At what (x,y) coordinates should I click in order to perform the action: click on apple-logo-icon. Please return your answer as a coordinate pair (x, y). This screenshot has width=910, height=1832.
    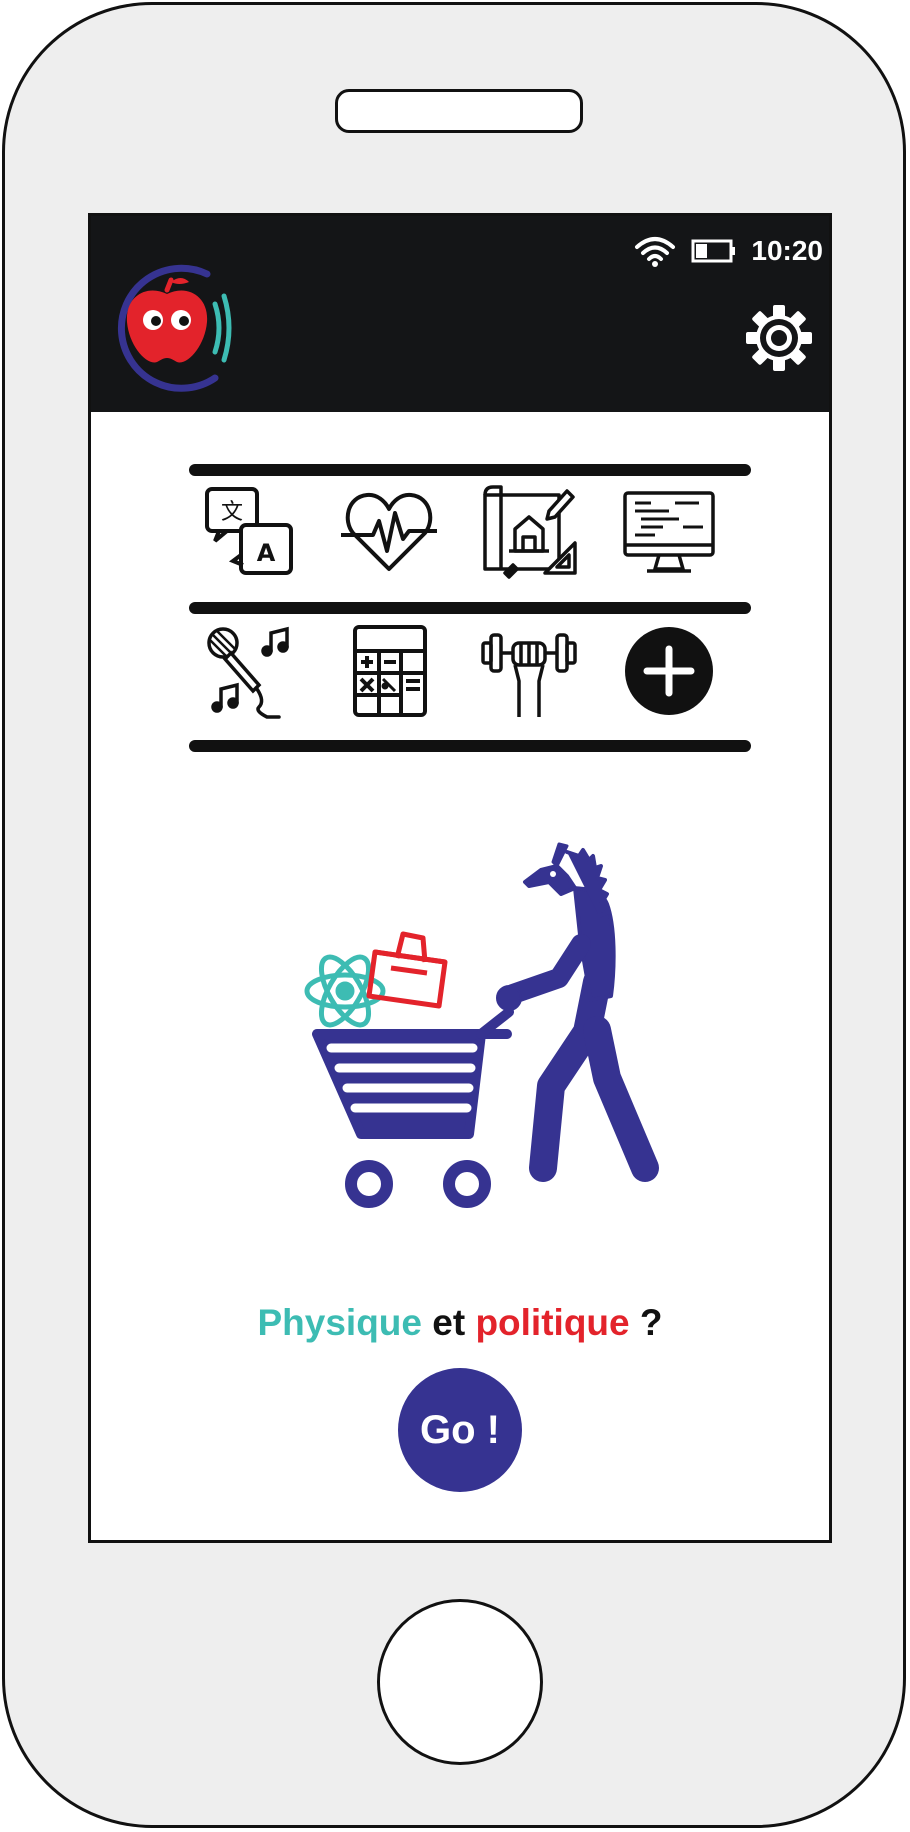
    Looking at the image, I should click on (174, 328).